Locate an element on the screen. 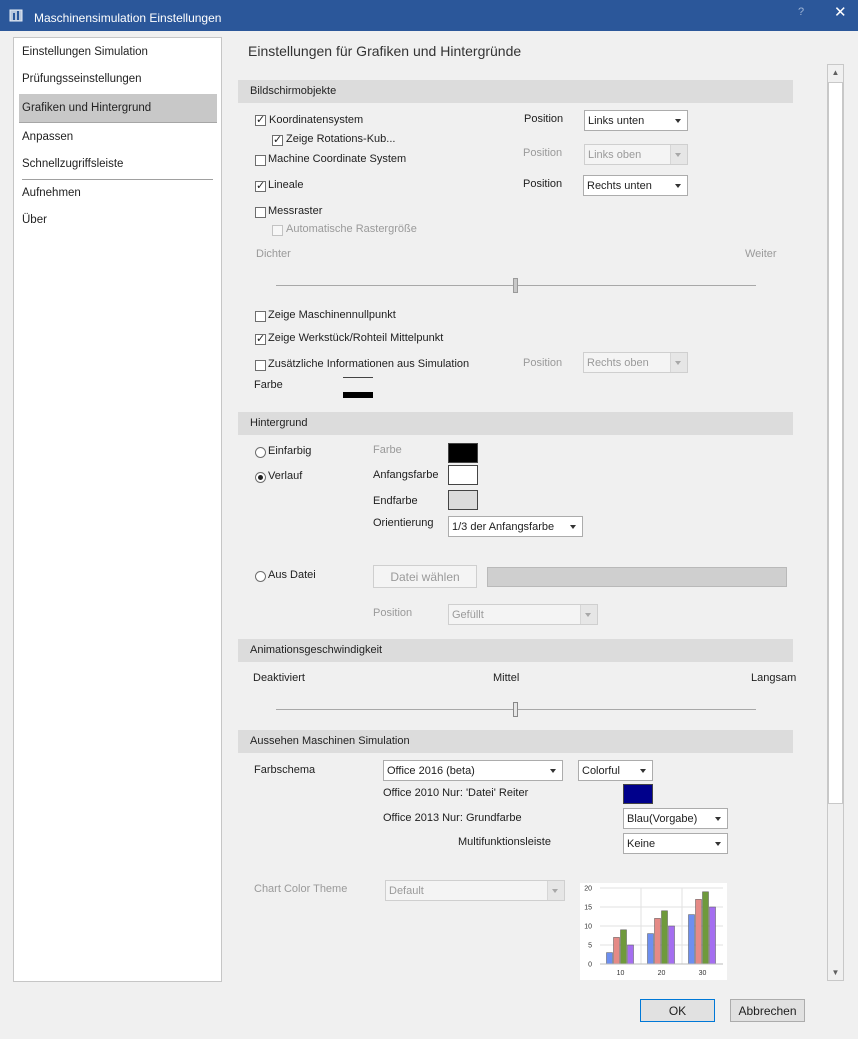 This screenshot has height=1039, width=858. messraster-checkbox is located at coordinates (260, 212).